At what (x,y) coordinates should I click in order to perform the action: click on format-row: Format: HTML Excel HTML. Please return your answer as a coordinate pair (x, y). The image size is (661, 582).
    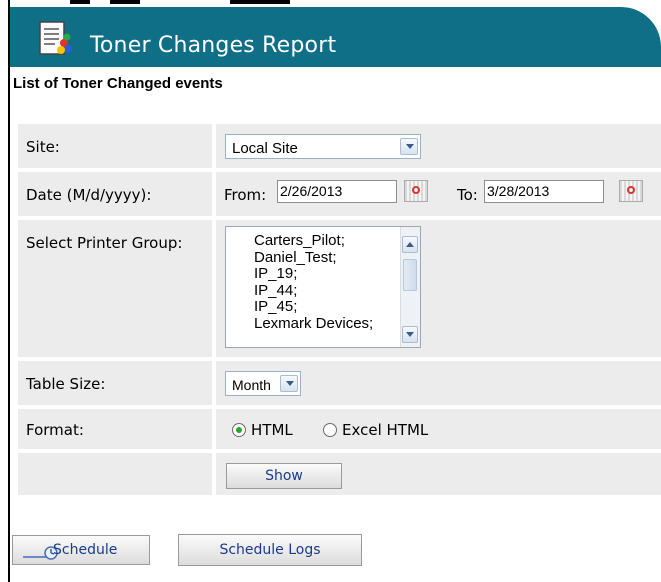
    Looking at the image, I should click on (339, 429).